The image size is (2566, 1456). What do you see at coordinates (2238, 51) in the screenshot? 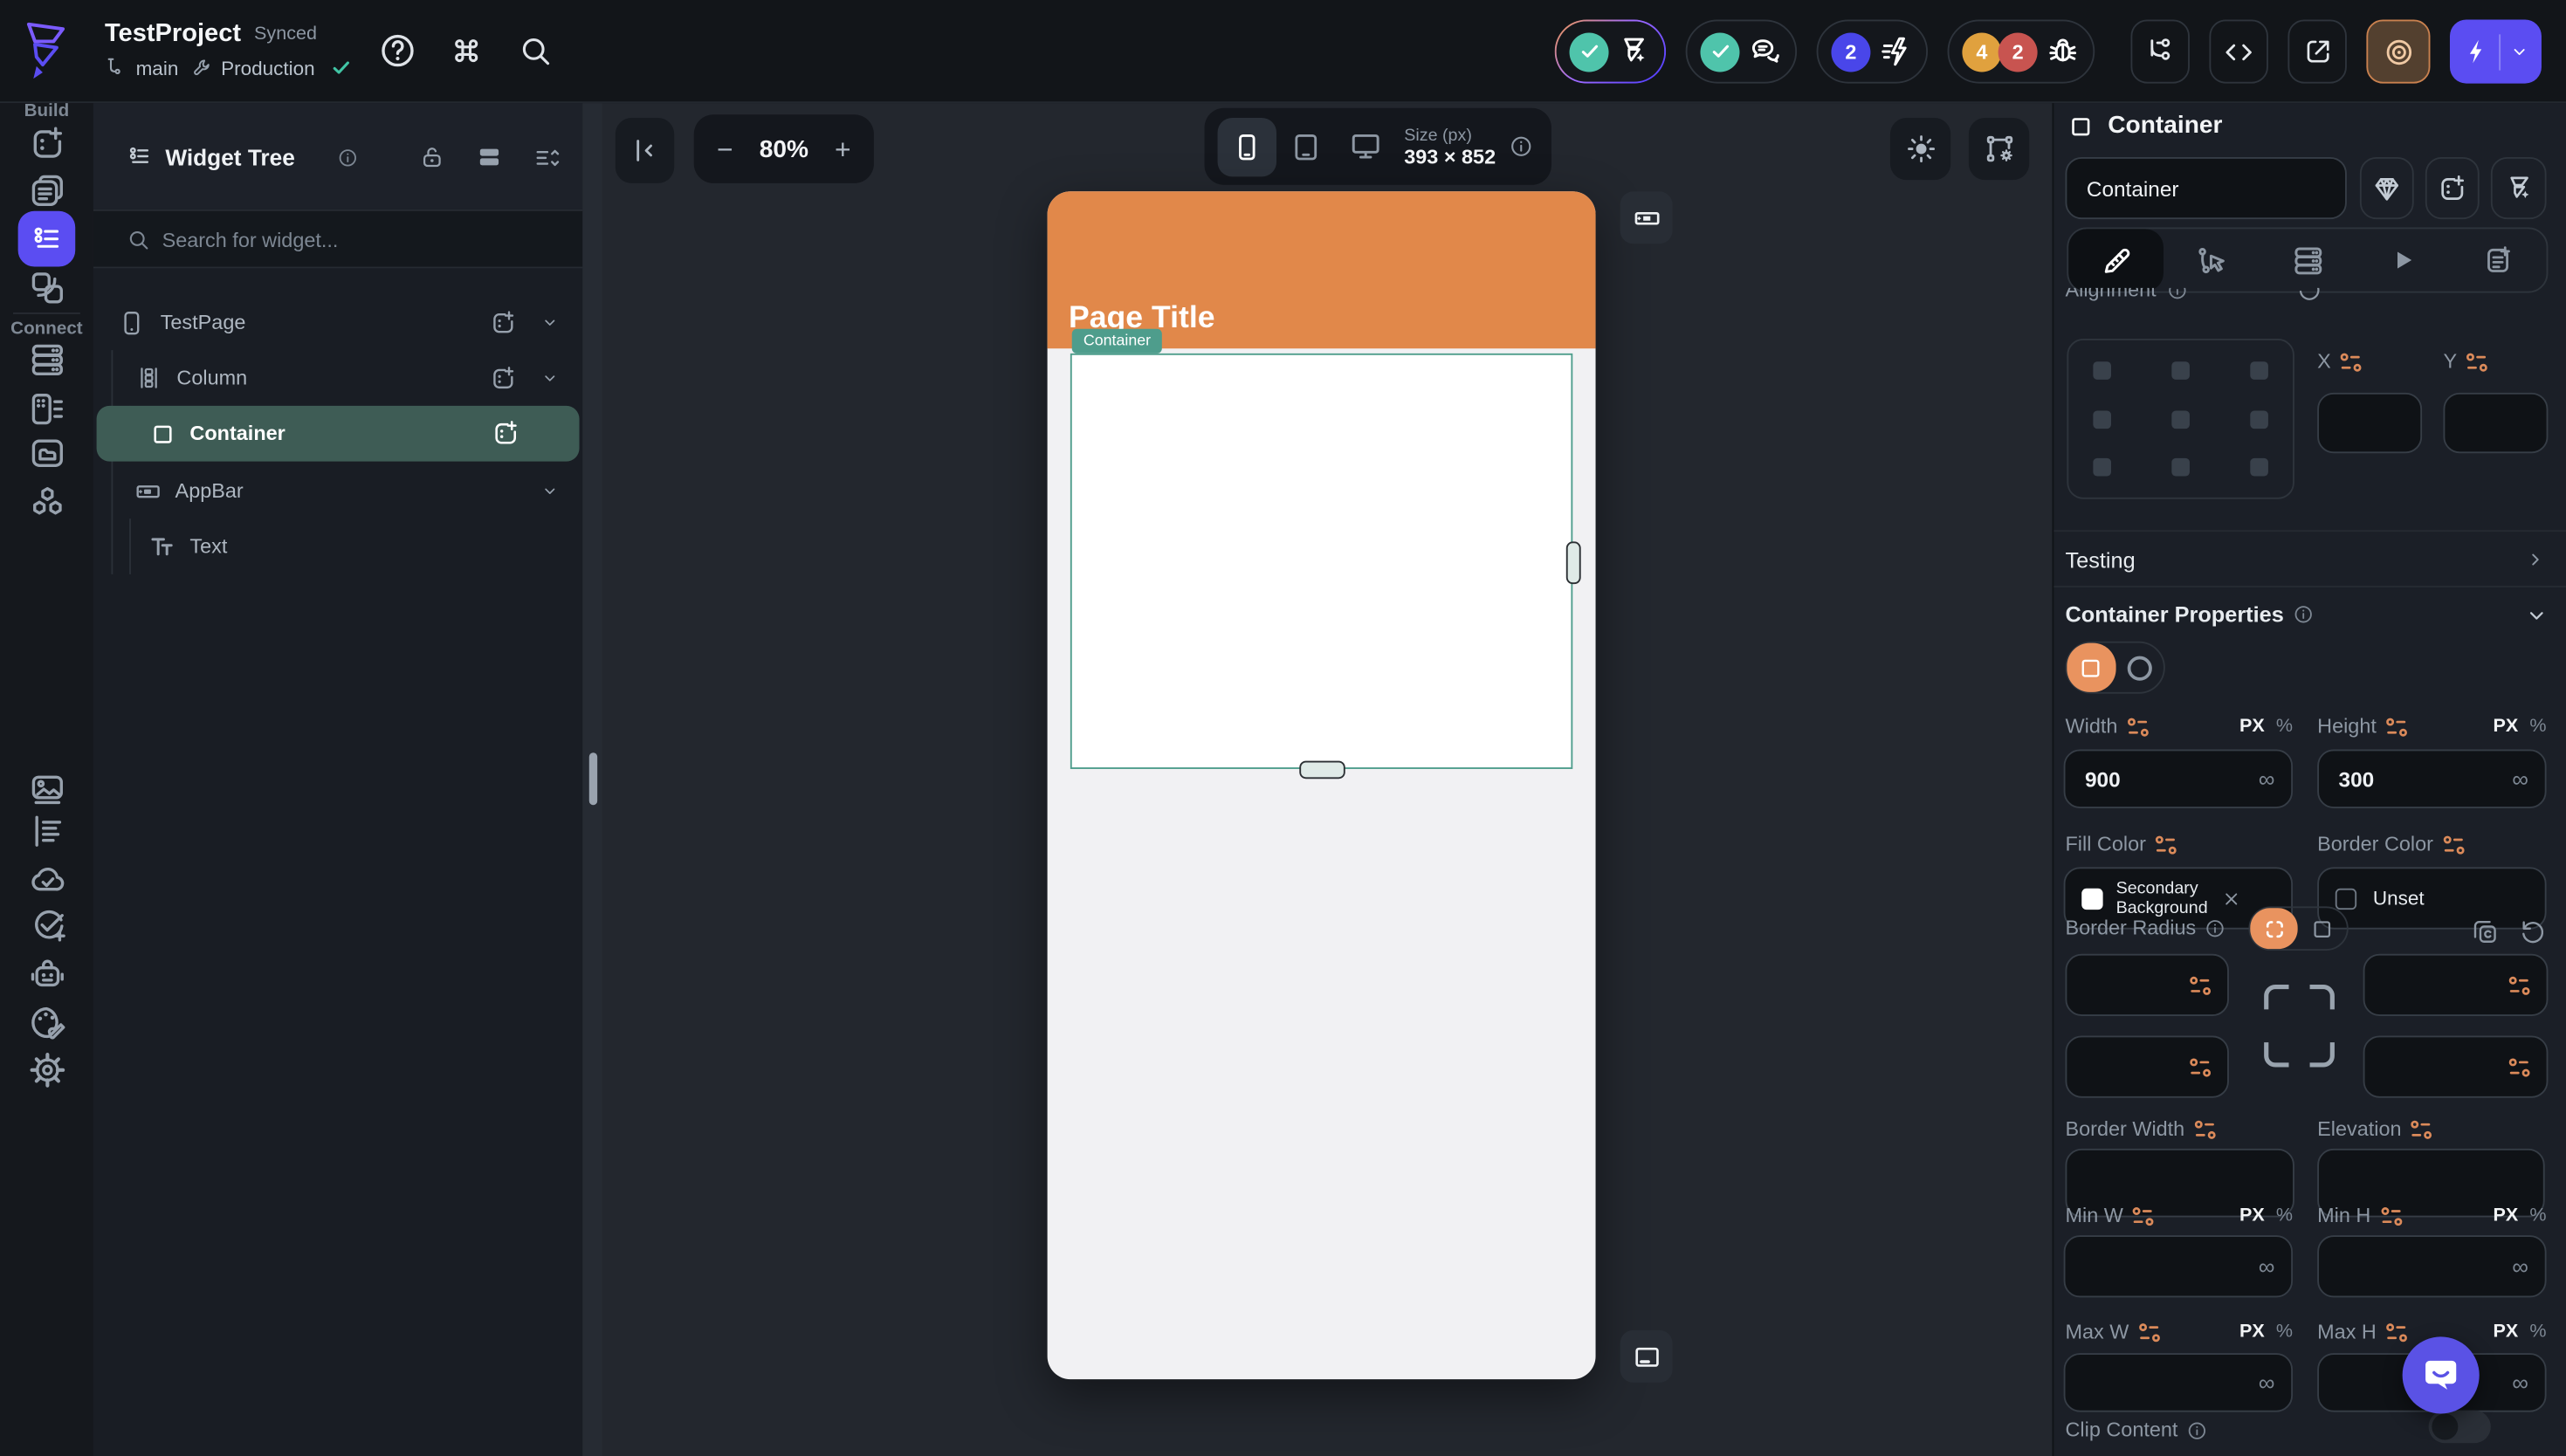
I see `view-code-button` at bounding box center [2238, 51].